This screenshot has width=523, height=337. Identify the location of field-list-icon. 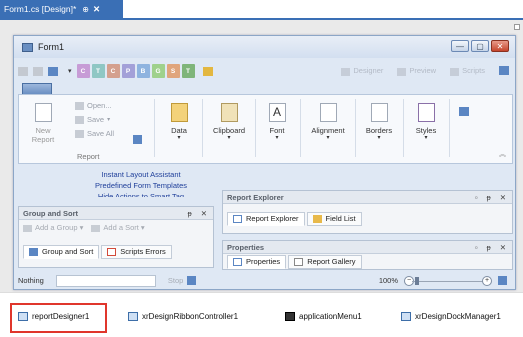
(317, 218).